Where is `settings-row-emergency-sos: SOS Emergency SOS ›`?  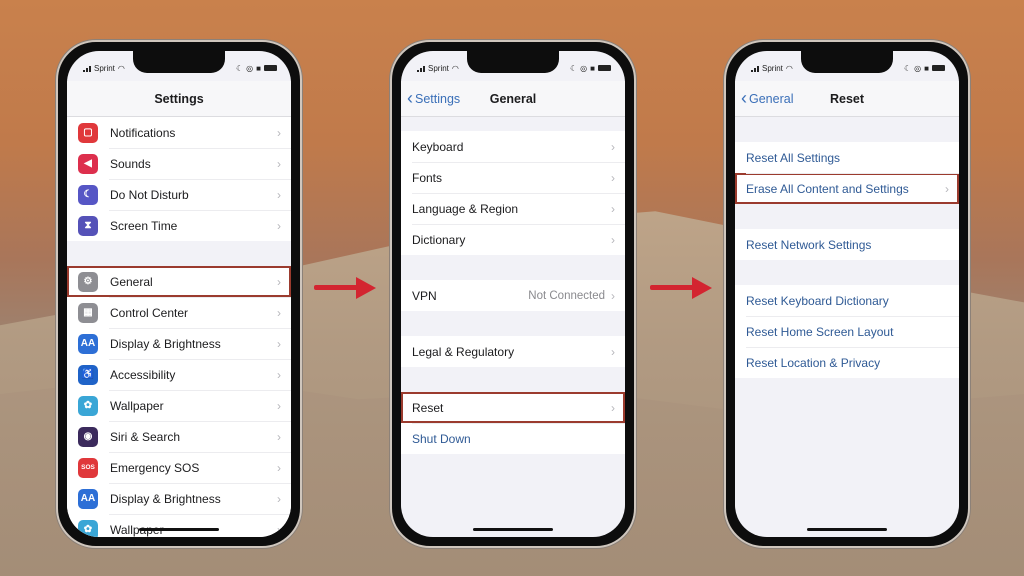
settings-row-emergency-sos: SOS Emergency SOS › is located at coordinates (179, 467).